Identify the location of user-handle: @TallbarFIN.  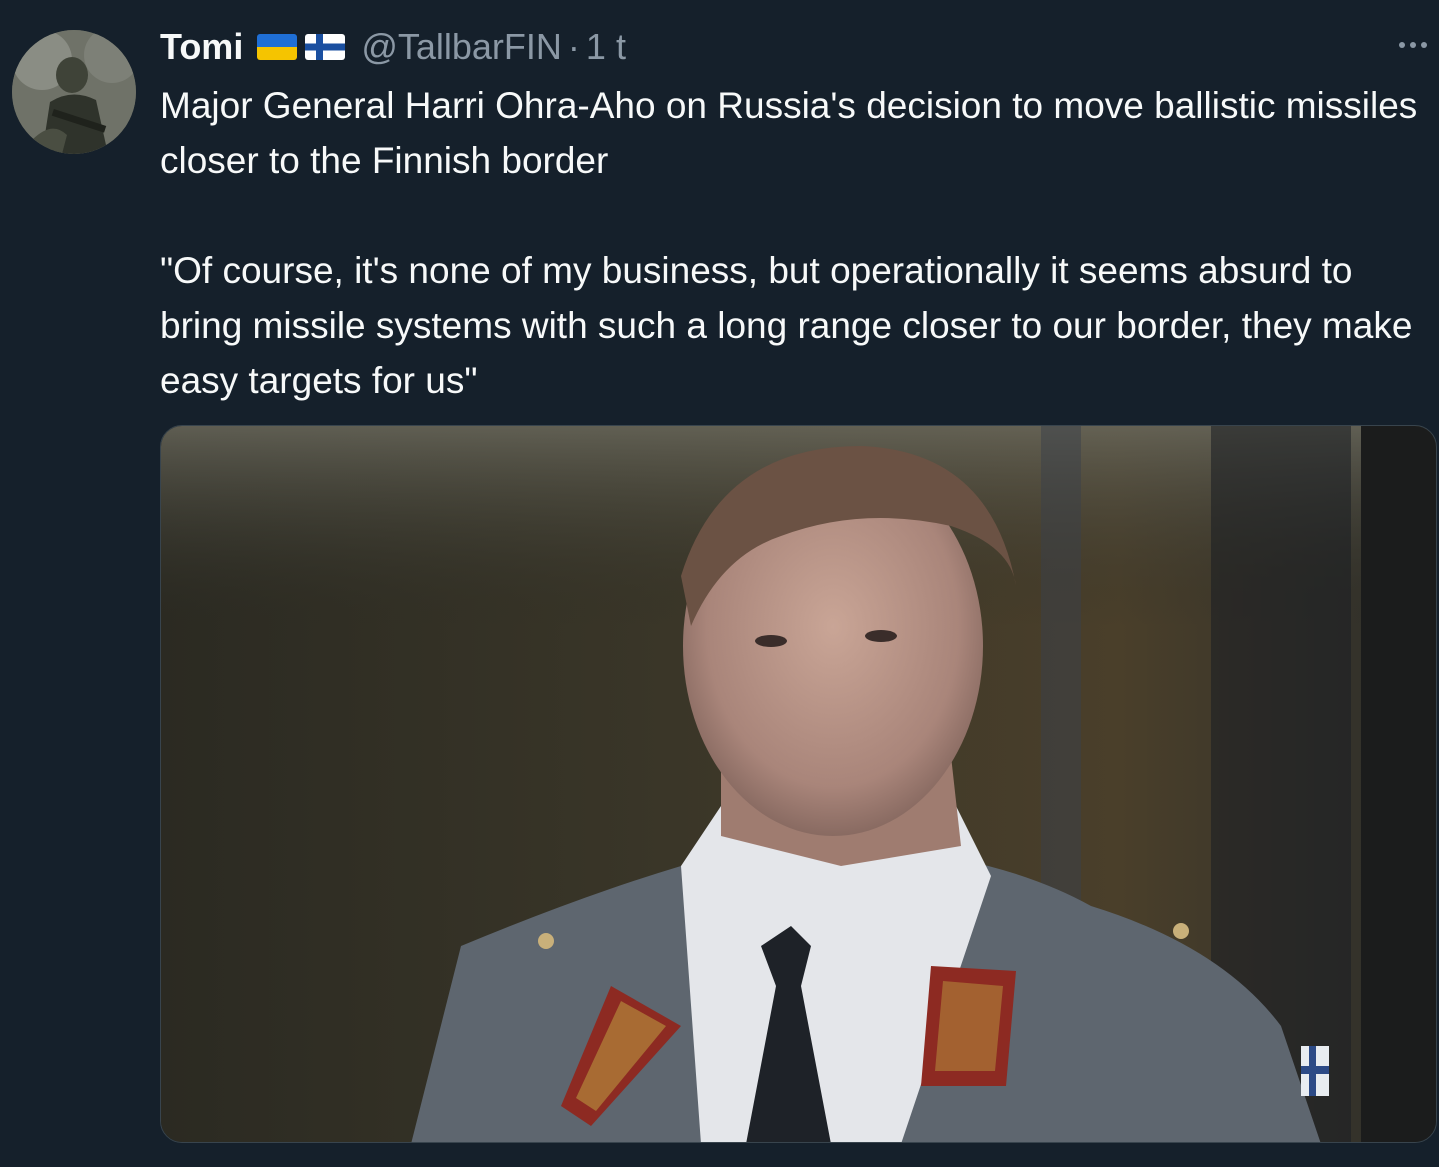
(461, 47).